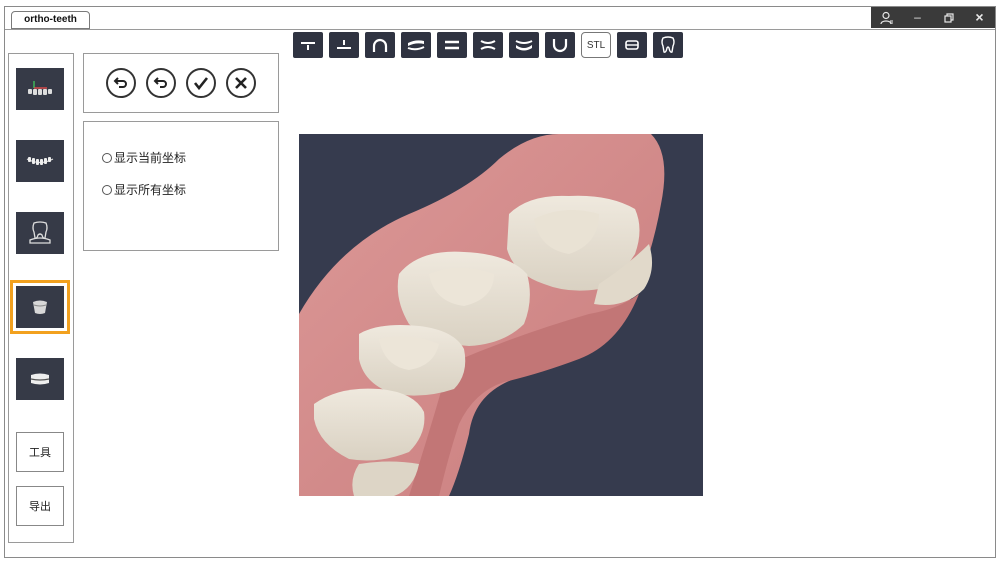 This screenshot has width=1000, height=562. I want to click on restore-button, so click(948, 17).